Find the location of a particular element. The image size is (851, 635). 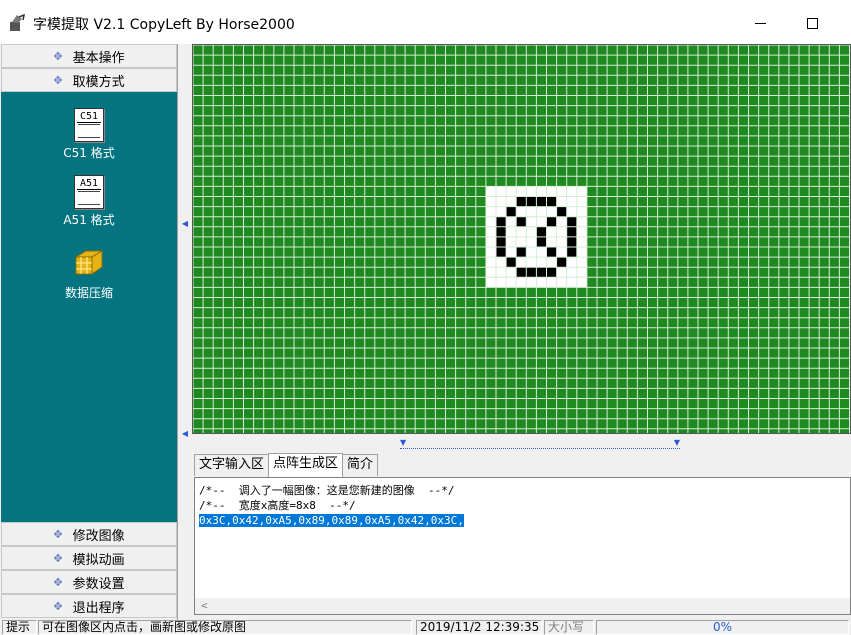

minimize-button is located at coordinates (760, 23).